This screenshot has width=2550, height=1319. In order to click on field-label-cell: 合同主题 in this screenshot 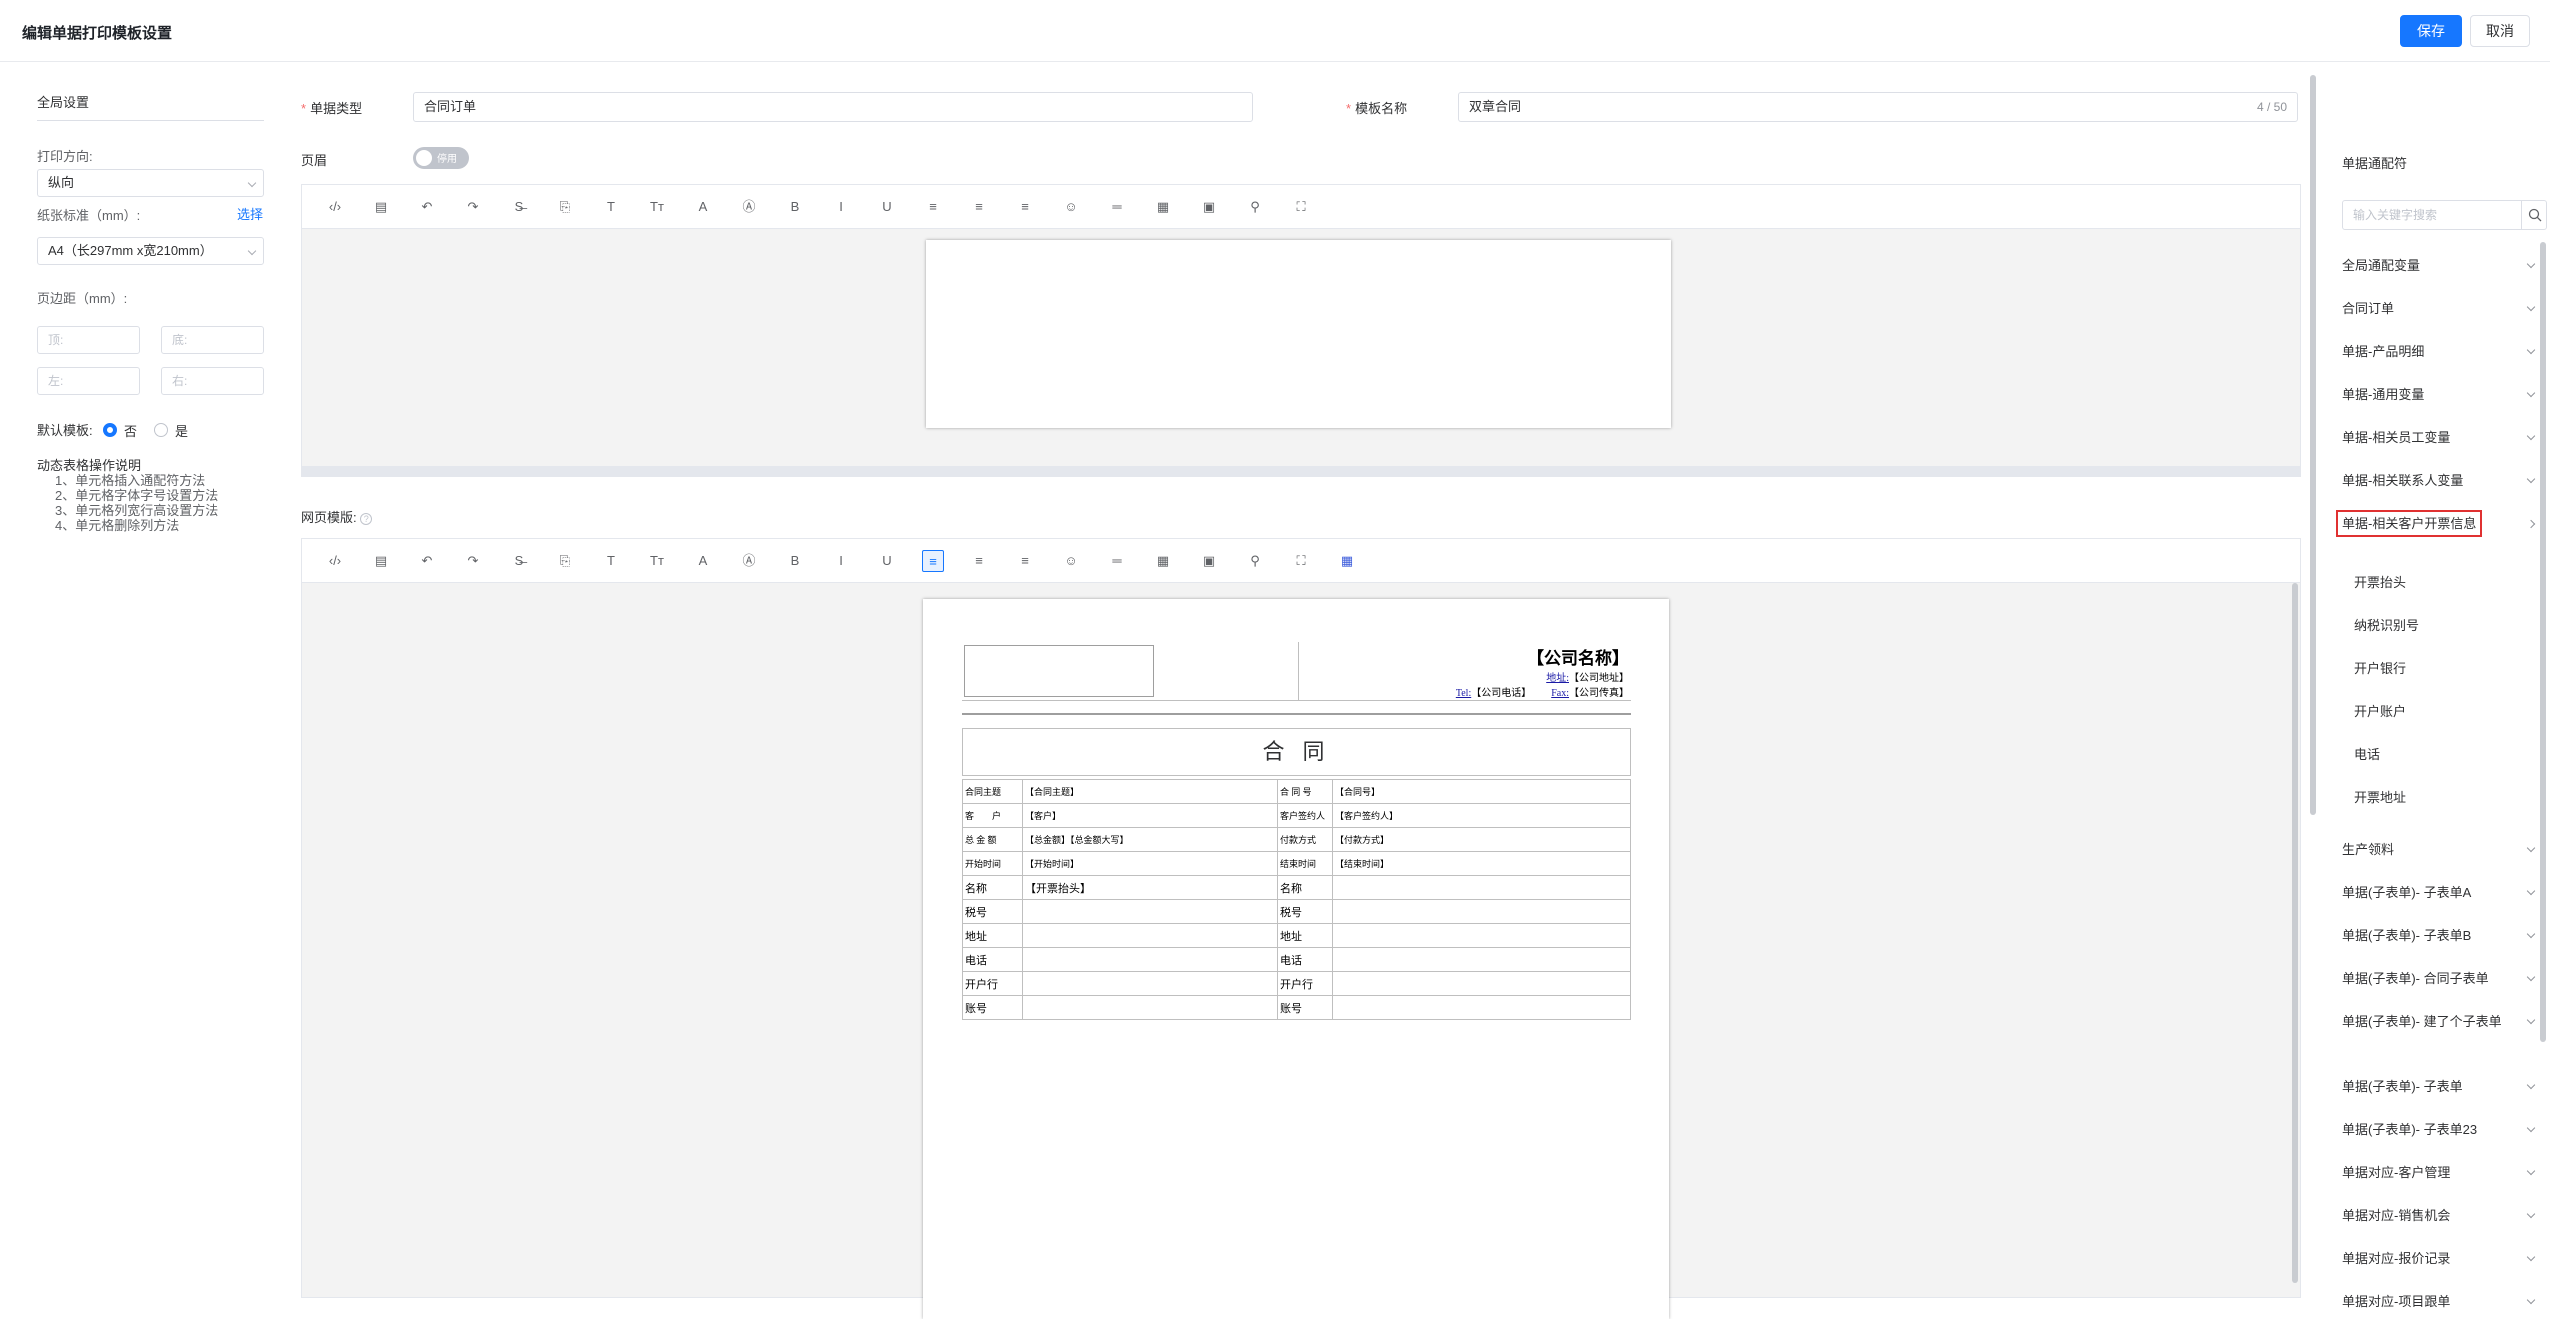, I will do `click(992, 791)`.